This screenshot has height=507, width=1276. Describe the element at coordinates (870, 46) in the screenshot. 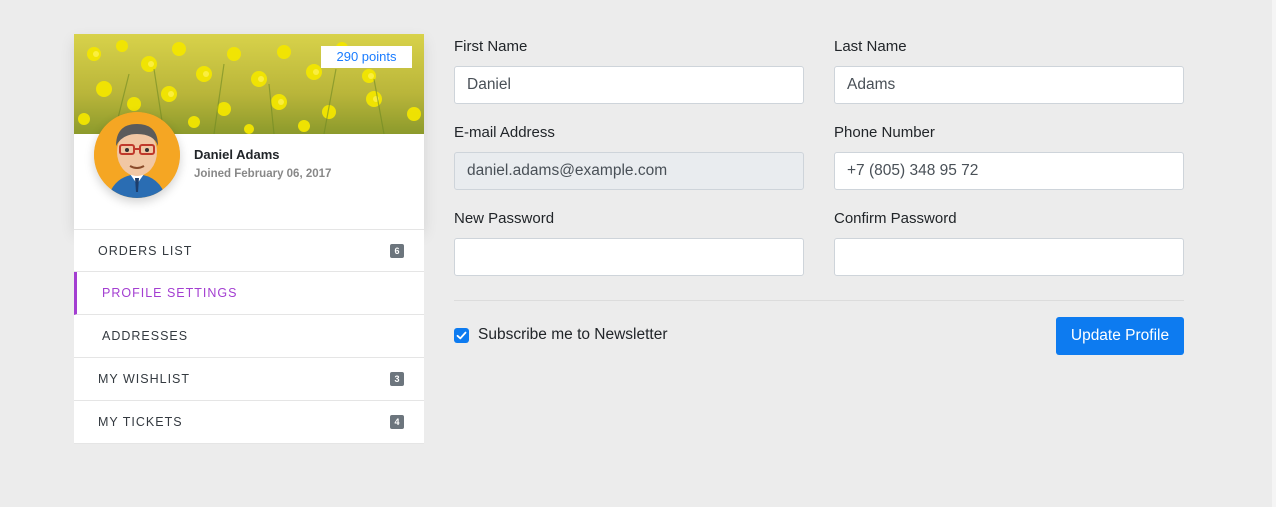

I see `last-name-label: Last Name` at that location.